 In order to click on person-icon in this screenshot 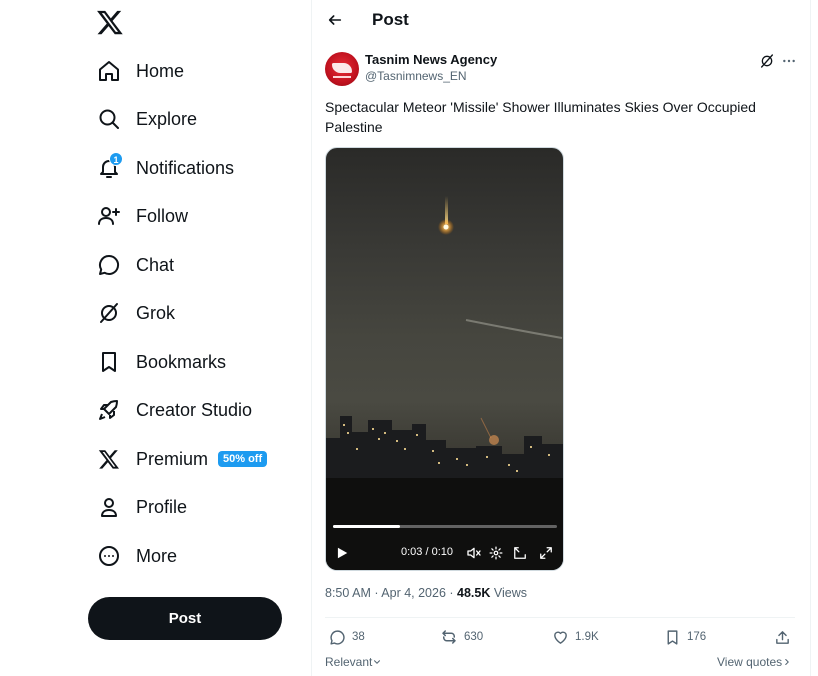, I will do `click(109, 507)`.